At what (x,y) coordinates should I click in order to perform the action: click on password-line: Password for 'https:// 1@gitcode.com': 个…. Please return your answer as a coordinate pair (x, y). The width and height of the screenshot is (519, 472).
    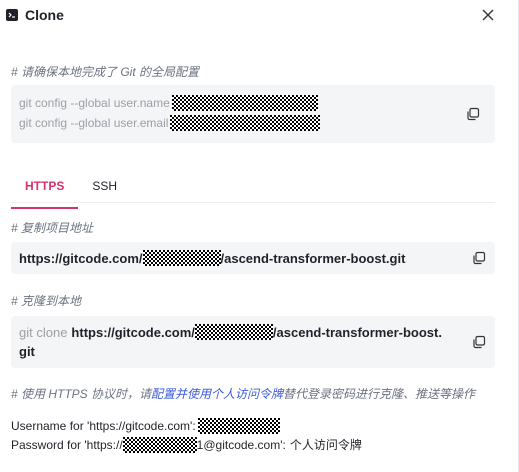
    Looking at the image, I should click on (186, 444).